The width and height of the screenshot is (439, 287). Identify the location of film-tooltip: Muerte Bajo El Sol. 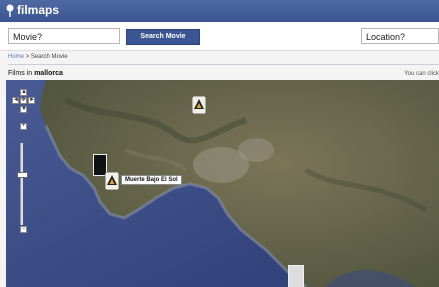
(151, 180).